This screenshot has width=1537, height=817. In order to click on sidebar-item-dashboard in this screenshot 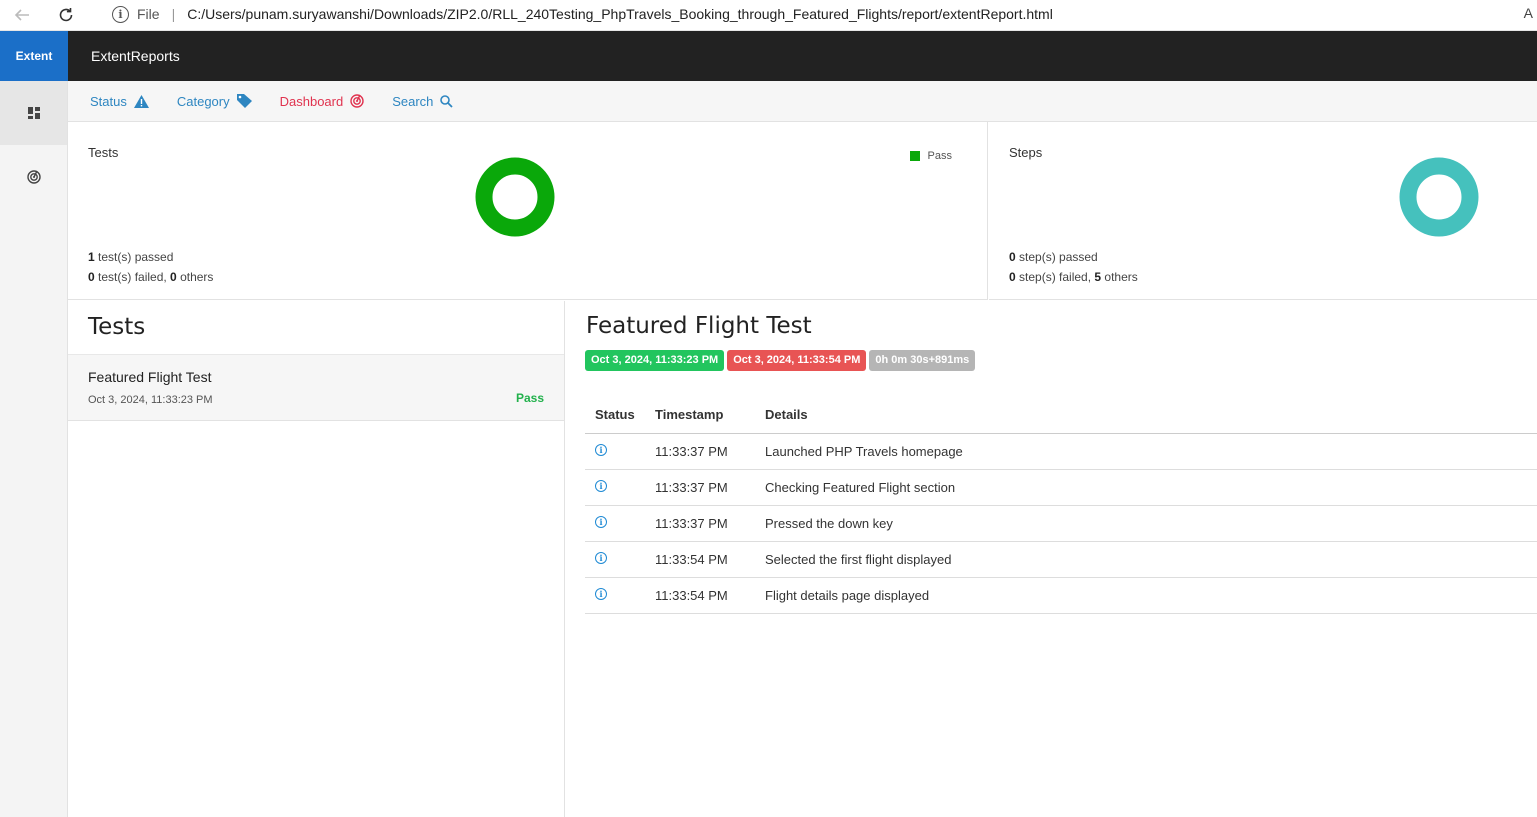, I will do `click(33, 177)`.